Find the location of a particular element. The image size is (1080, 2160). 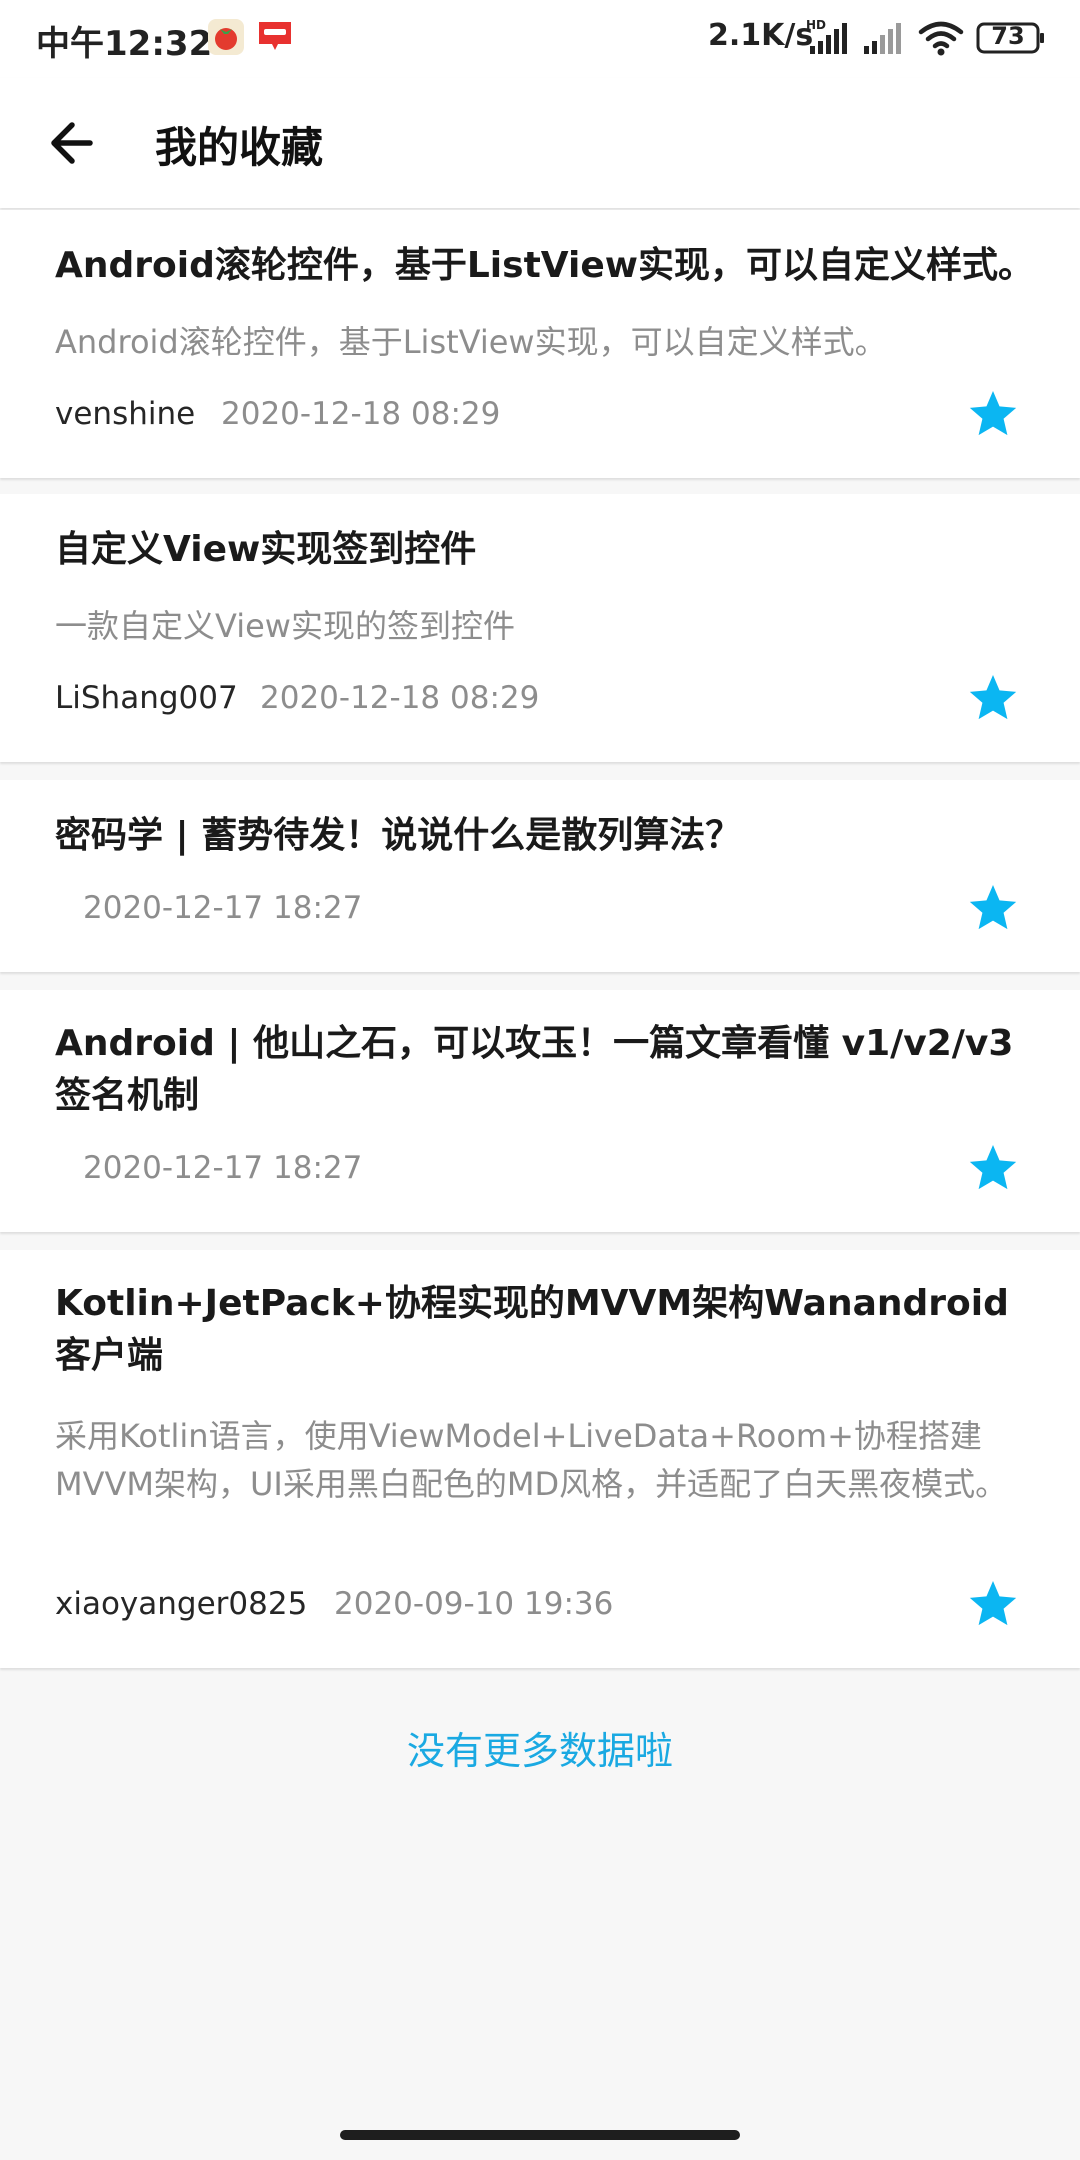

article-title: Android | 他山之石，可以攻玉！一篇文章看懂 v1/v2/v3 签名机制 is located at coordinates (534, 1069).